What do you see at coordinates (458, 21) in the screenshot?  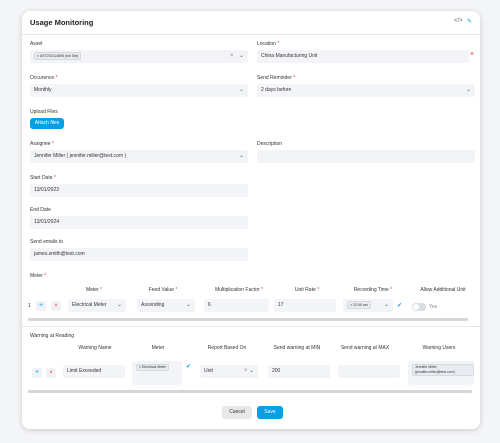 I see `code-icon: </>` at bounding box center [458, 21].